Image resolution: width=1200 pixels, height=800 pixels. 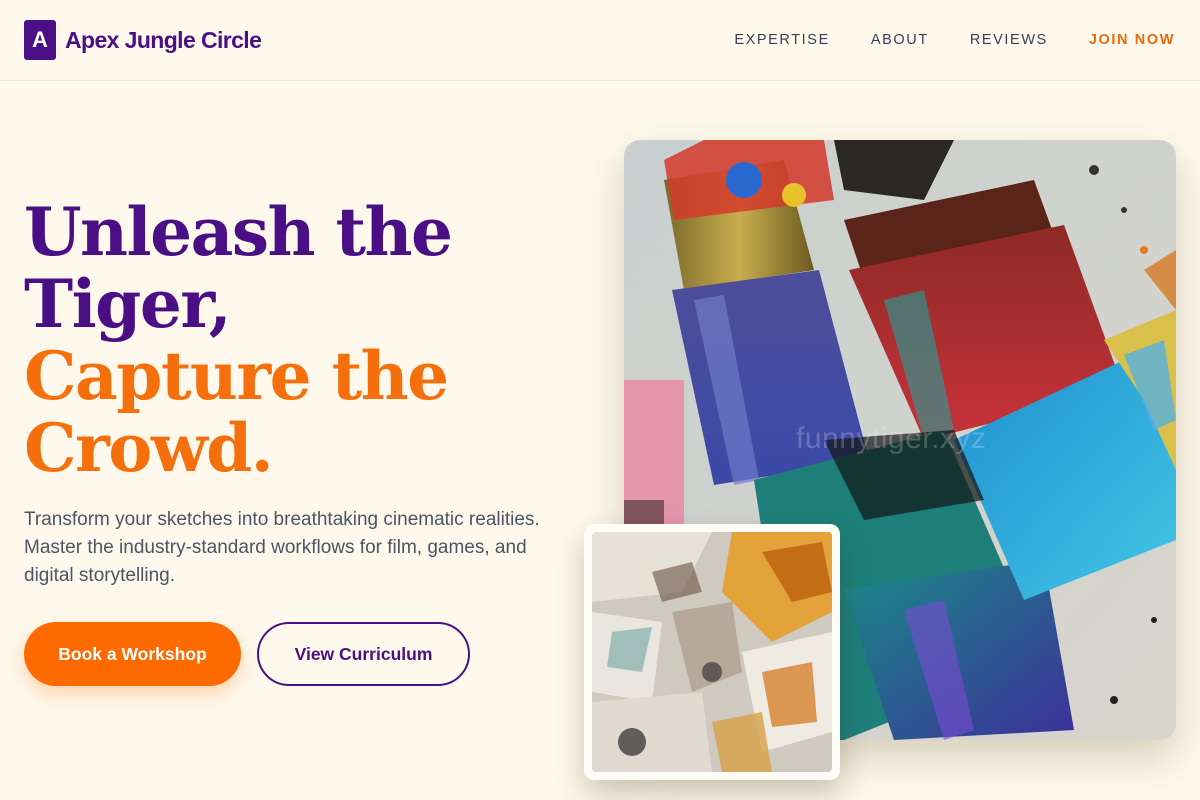 I want to click on nav-link-join-now: JOIN NOW, so click(x=1132, y=40).